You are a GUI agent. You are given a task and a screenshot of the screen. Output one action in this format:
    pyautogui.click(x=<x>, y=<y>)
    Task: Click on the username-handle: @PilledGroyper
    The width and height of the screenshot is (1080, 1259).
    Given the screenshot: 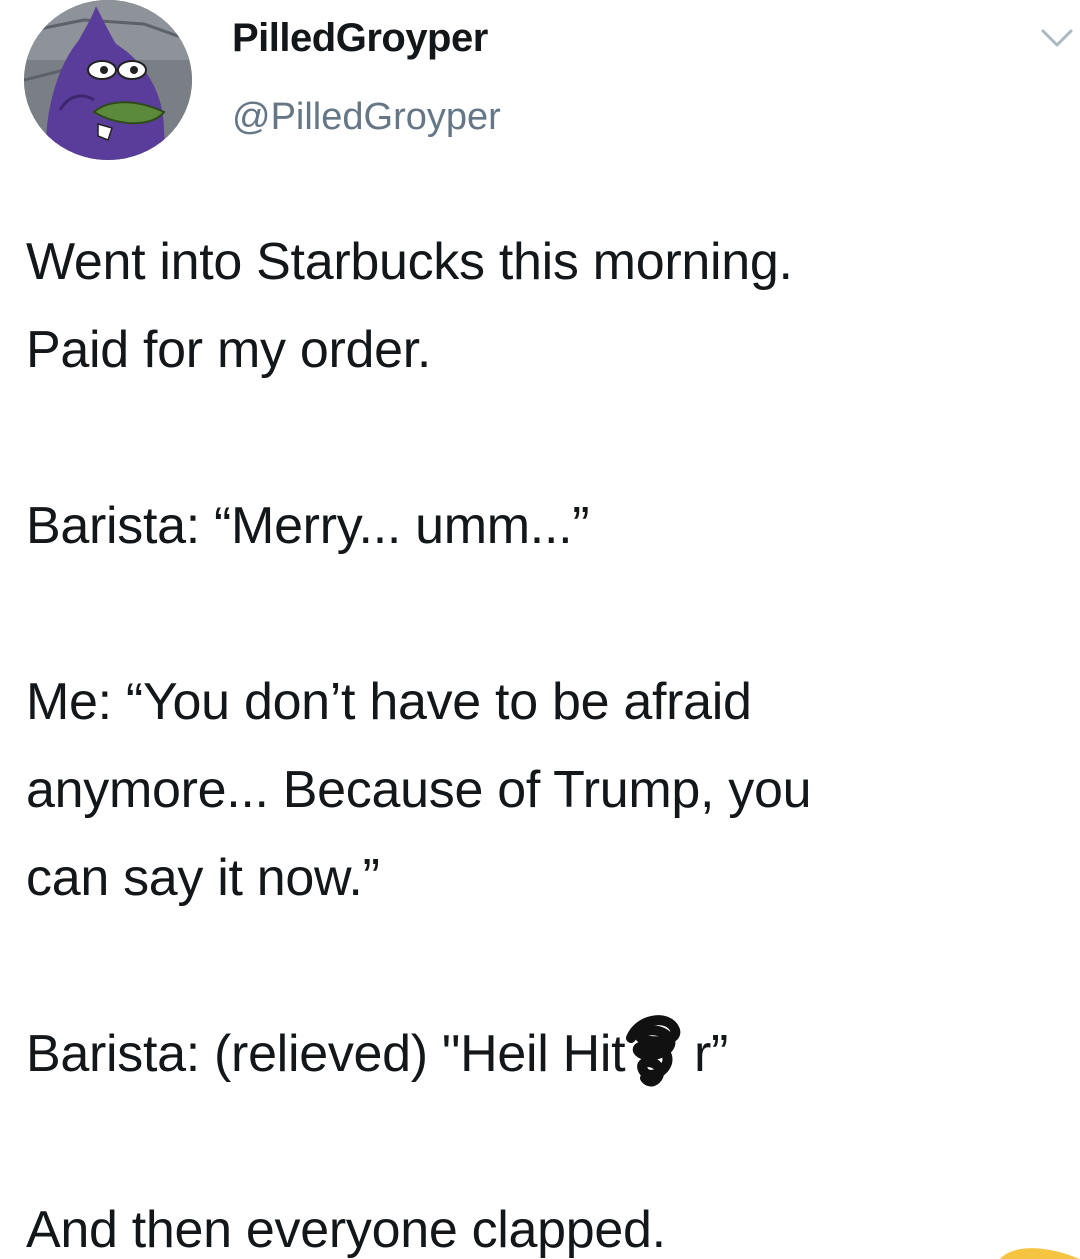 What is the action you would take?
    pyautogui.click(x=366, y=117)
    